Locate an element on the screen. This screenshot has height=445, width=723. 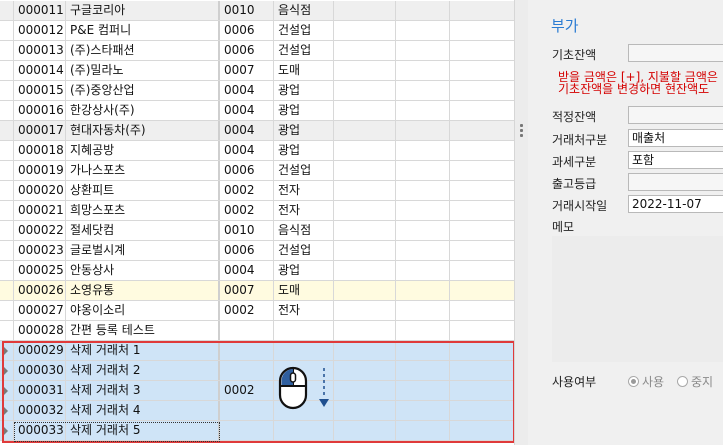
table-row: 000023 글로벌시계 0006 건설업 is located at coordinates (257, 251).